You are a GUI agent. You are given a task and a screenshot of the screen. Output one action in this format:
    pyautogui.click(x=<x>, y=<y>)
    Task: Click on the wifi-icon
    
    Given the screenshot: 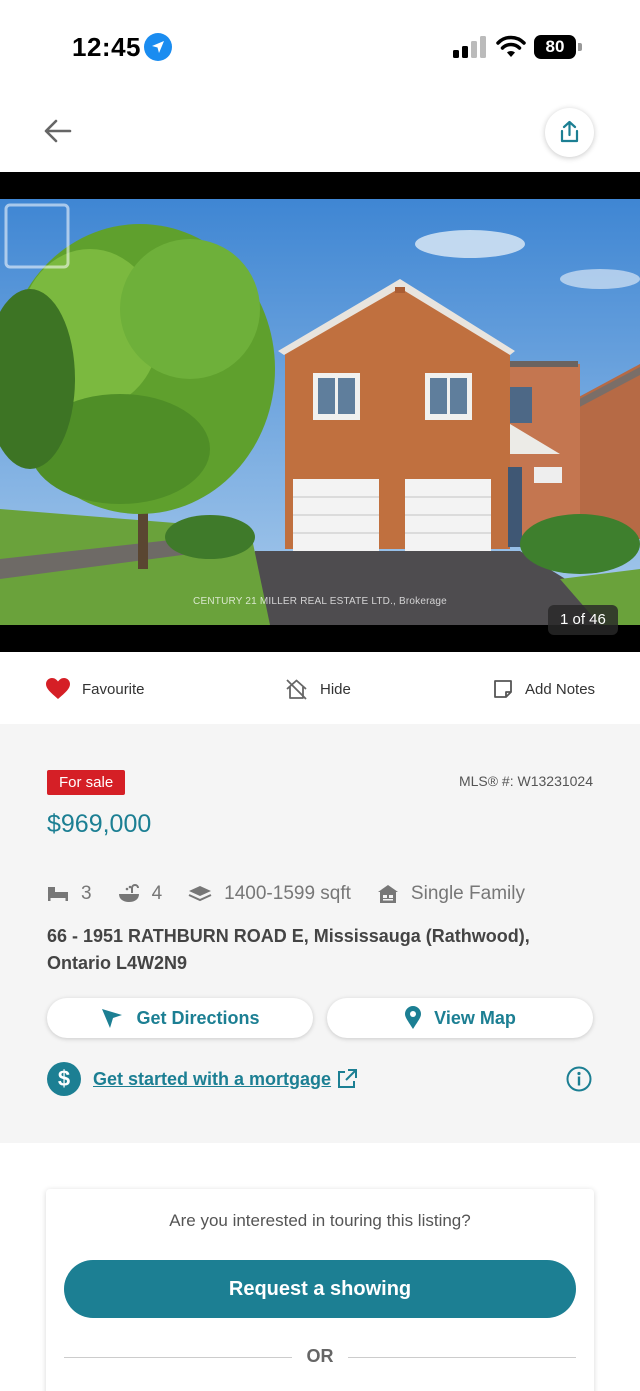 What is the action you would take?
    pyautogui.click(x=511, y=46)
    